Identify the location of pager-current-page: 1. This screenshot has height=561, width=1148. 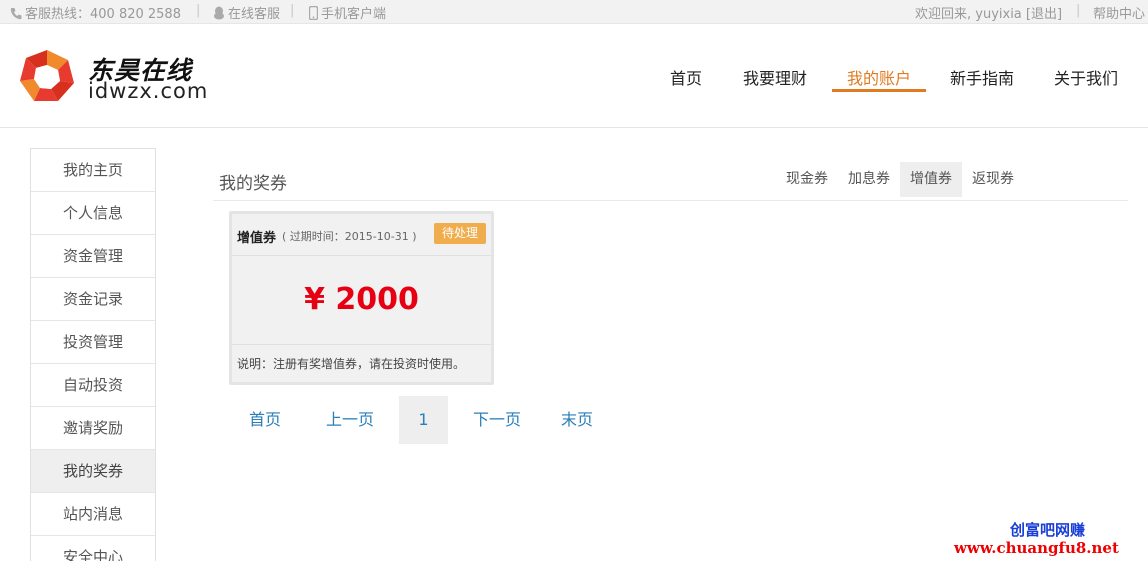
(423, 420).